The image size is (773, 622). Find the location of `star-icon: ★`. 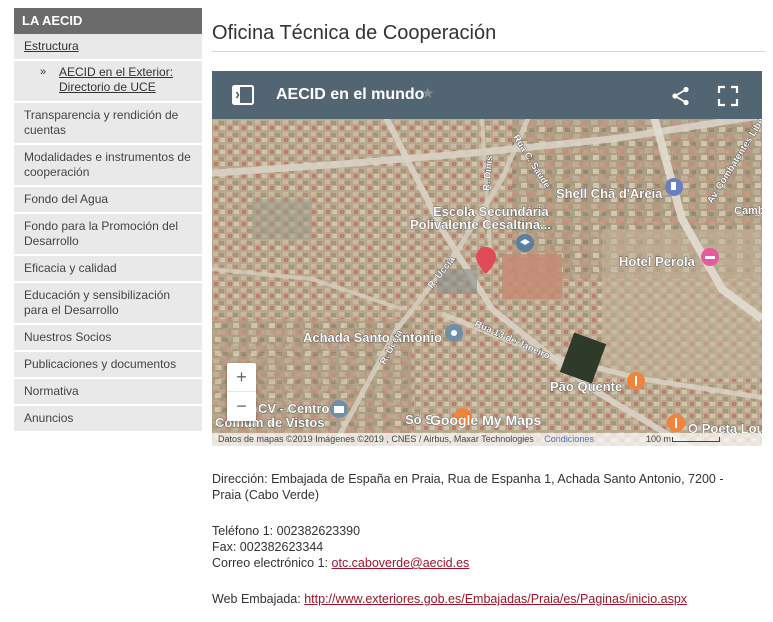

star-icon: ★ is located at coordinates (427, 93).